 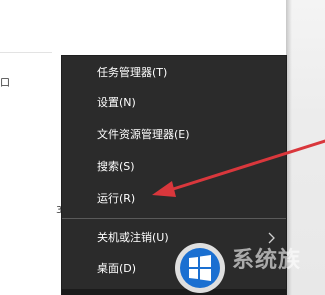 I want to click on divider-line, so click(x=26, y=52).